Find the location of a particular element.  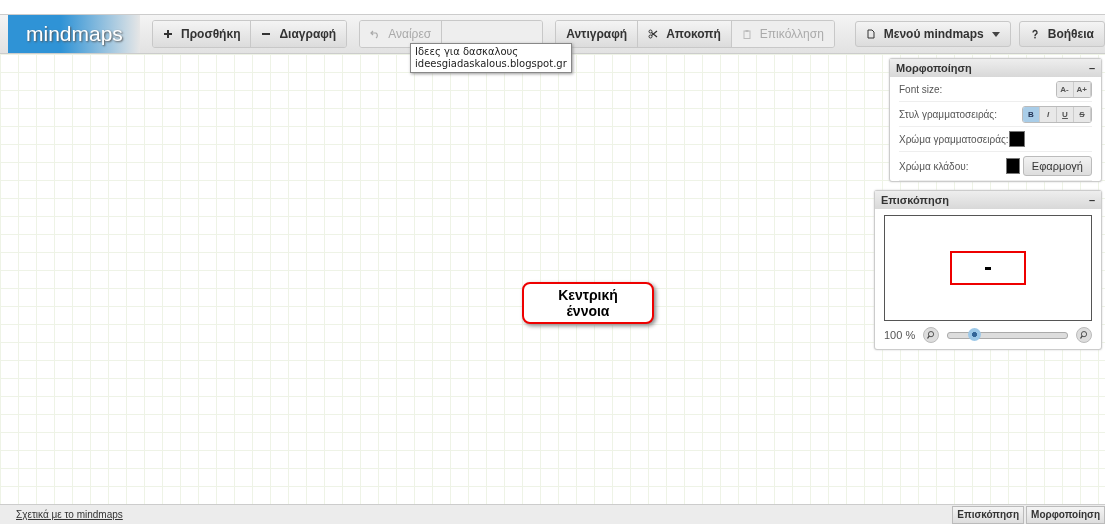

zoom-out-icon is located at coordinates (931, 335).